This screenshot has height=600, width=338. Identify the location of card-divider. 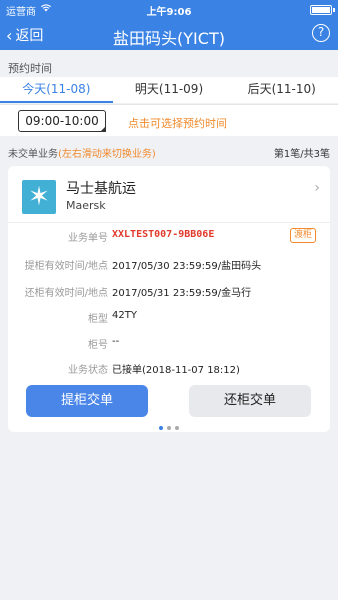
(169, 222).